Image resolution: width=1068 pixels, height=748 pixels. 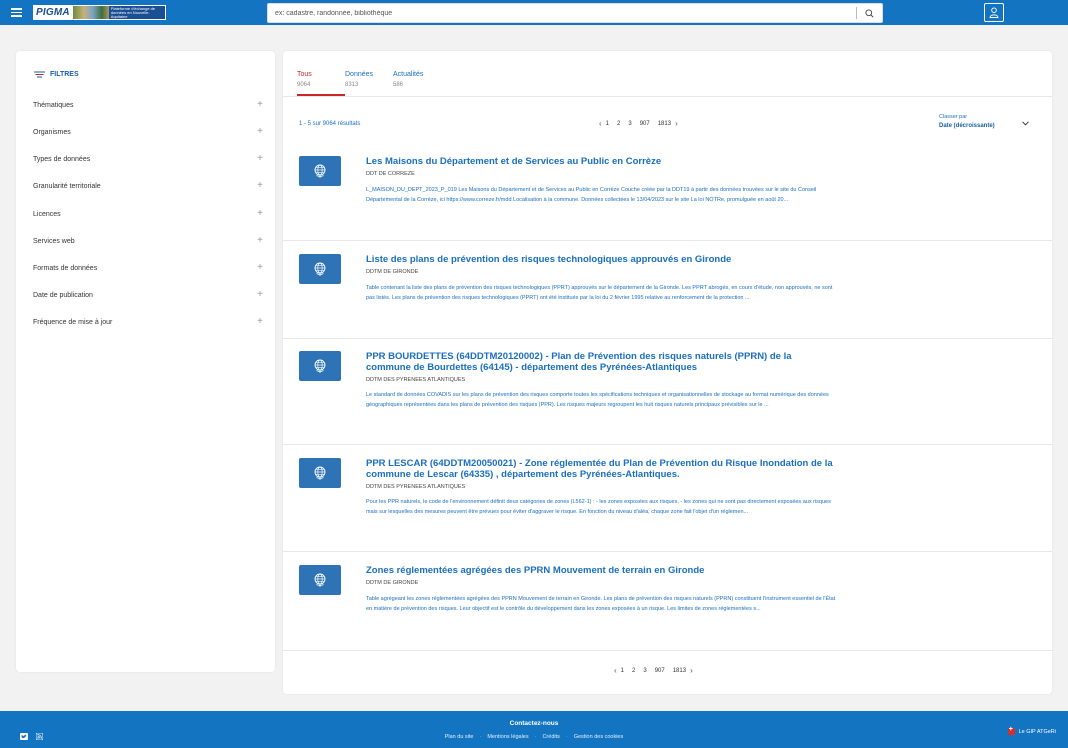 What do you see at coordinates (408, 79) in the screenshot?
I see `tab-actualites: Actualités 586` at bounding box center [408, 79].